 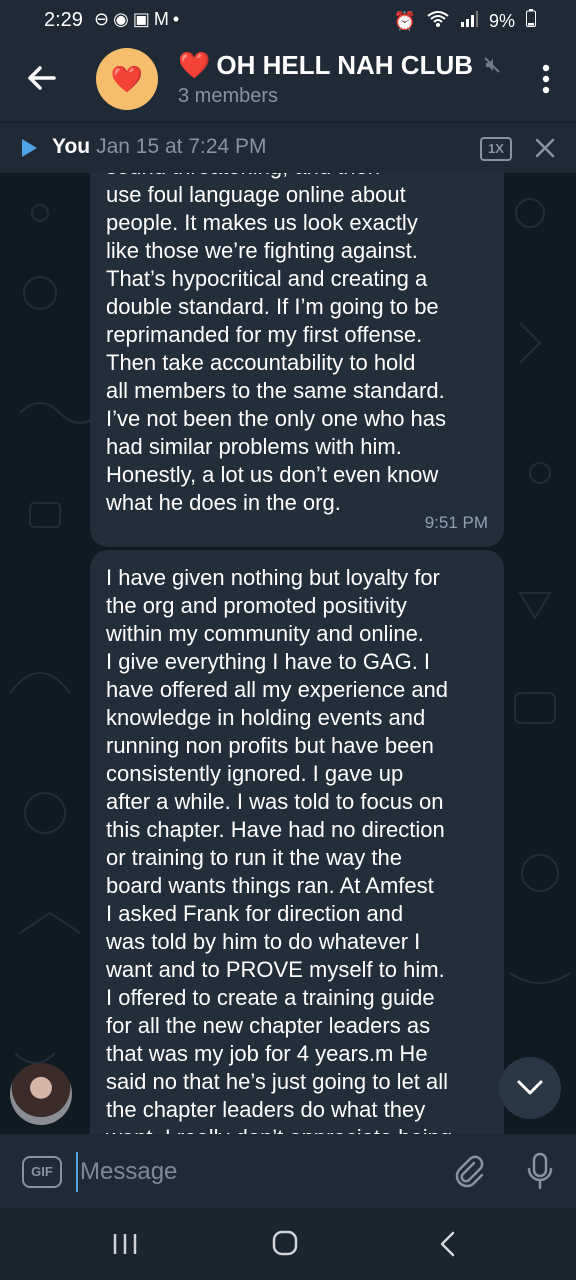 I want to click on heart-icon: ❤️, so click(x=127, y=78).